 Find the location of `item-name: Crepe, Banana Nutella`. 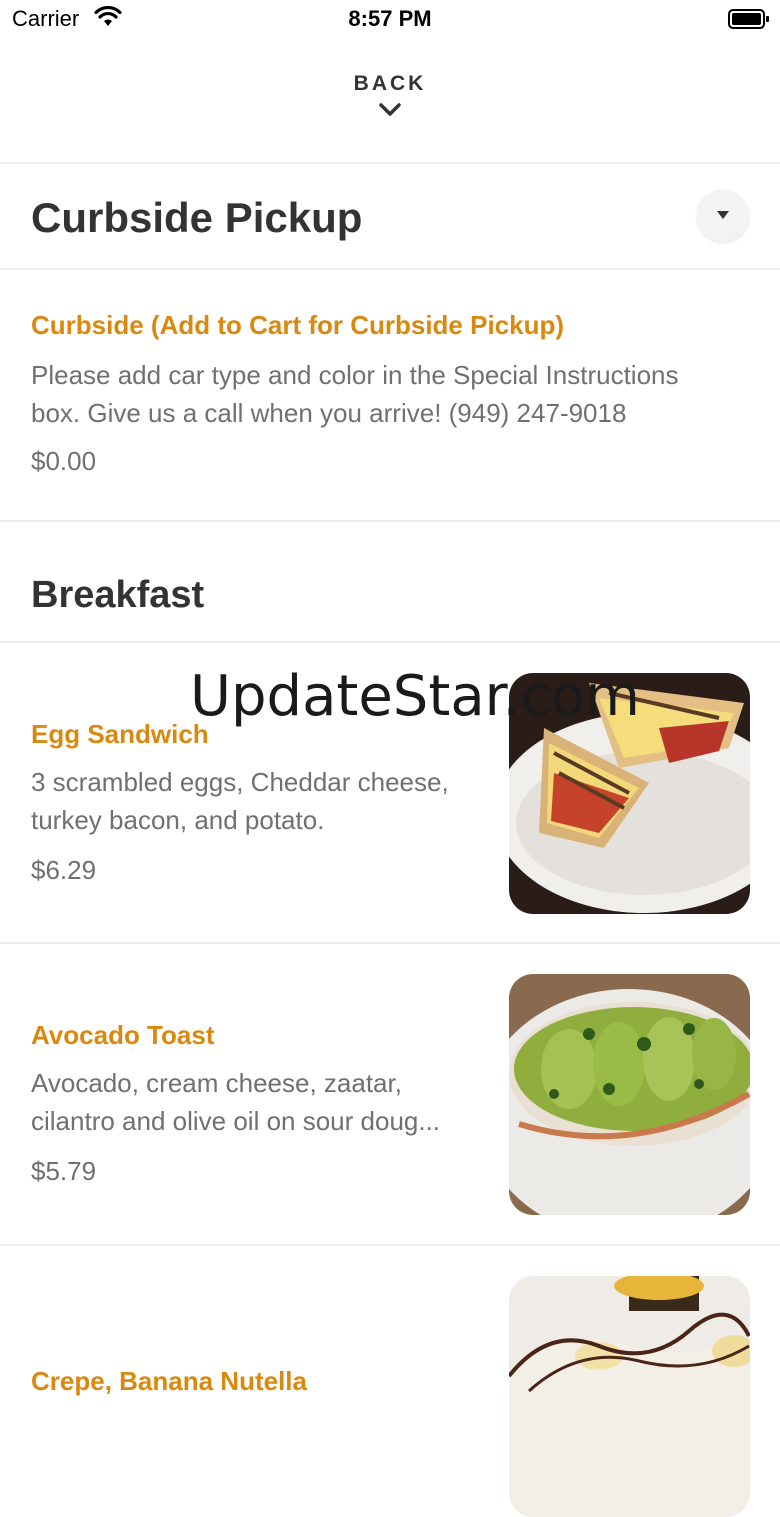

item-name: Crepe, Banana Nutella is located at coordinates (169, 1381).